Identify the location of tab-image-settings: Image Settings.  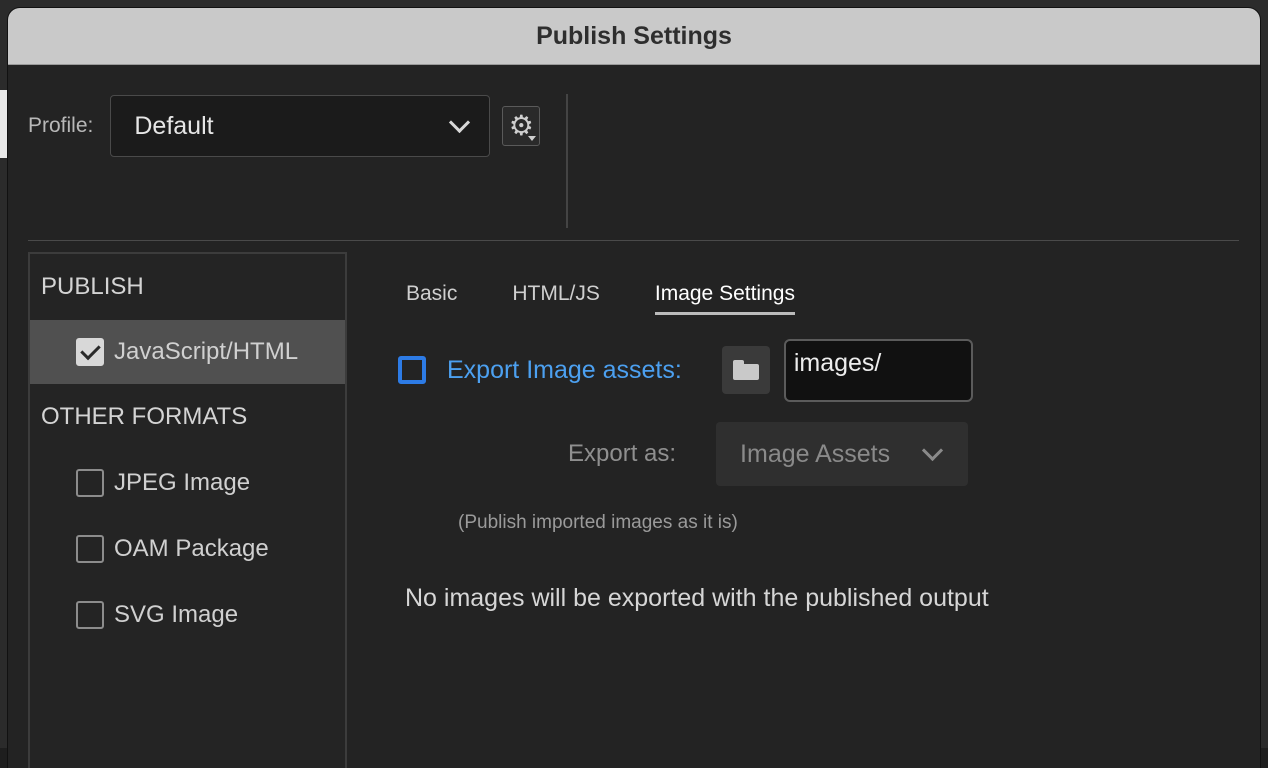
(724, 295).